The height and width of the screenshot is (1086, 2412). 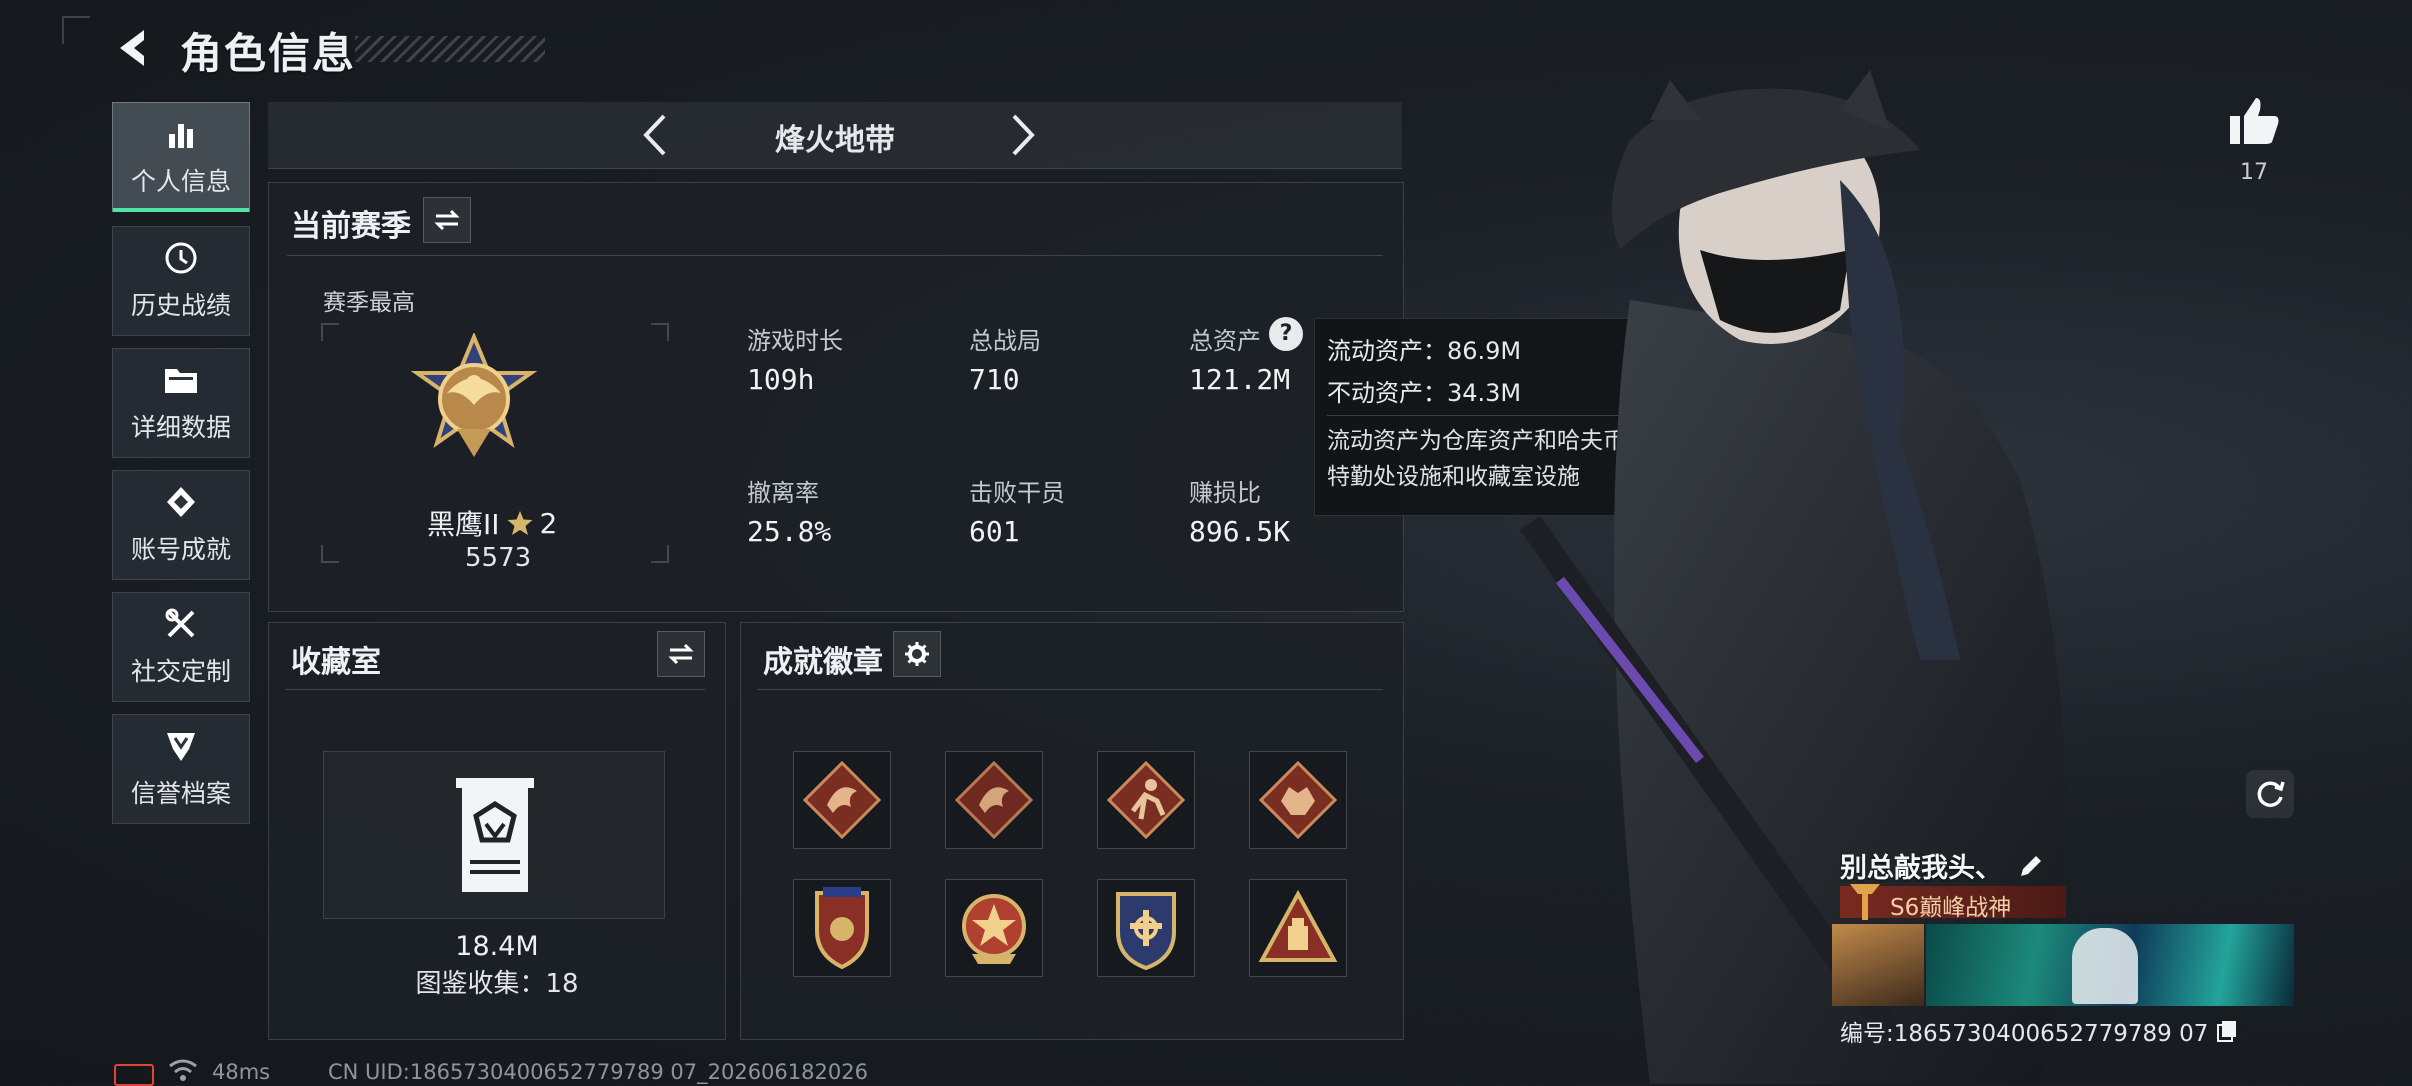 What do you see at coordinates (181, 380) in the screenshot?
I see `folder-icon` at bounding box center [181, 380].